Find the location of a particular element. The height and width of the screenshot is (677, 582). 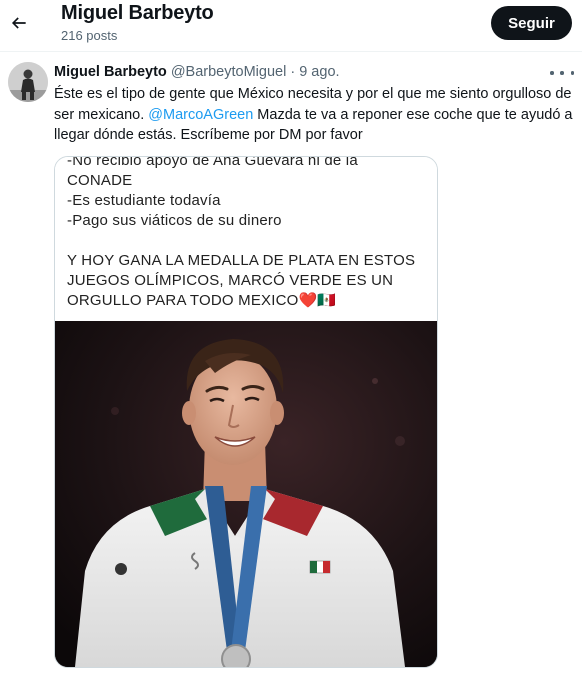

more-options-button is located at coordinates (562, 73).